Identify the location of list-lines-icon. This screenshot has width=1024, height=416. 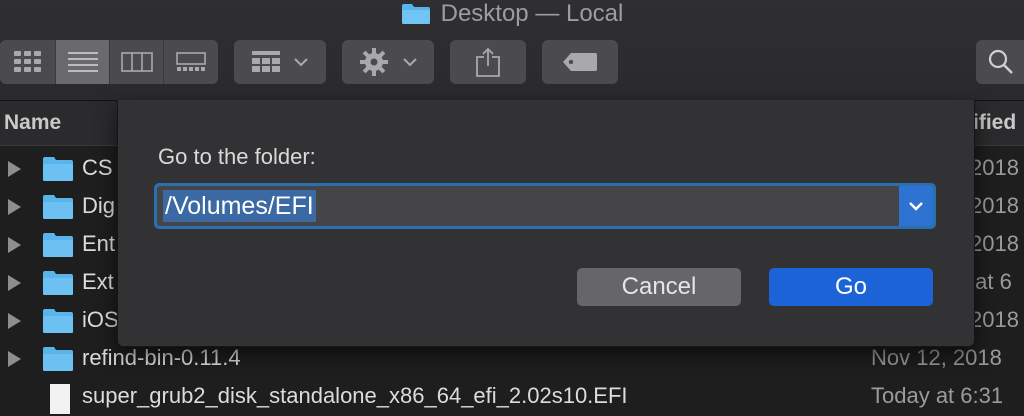
(82, 62).